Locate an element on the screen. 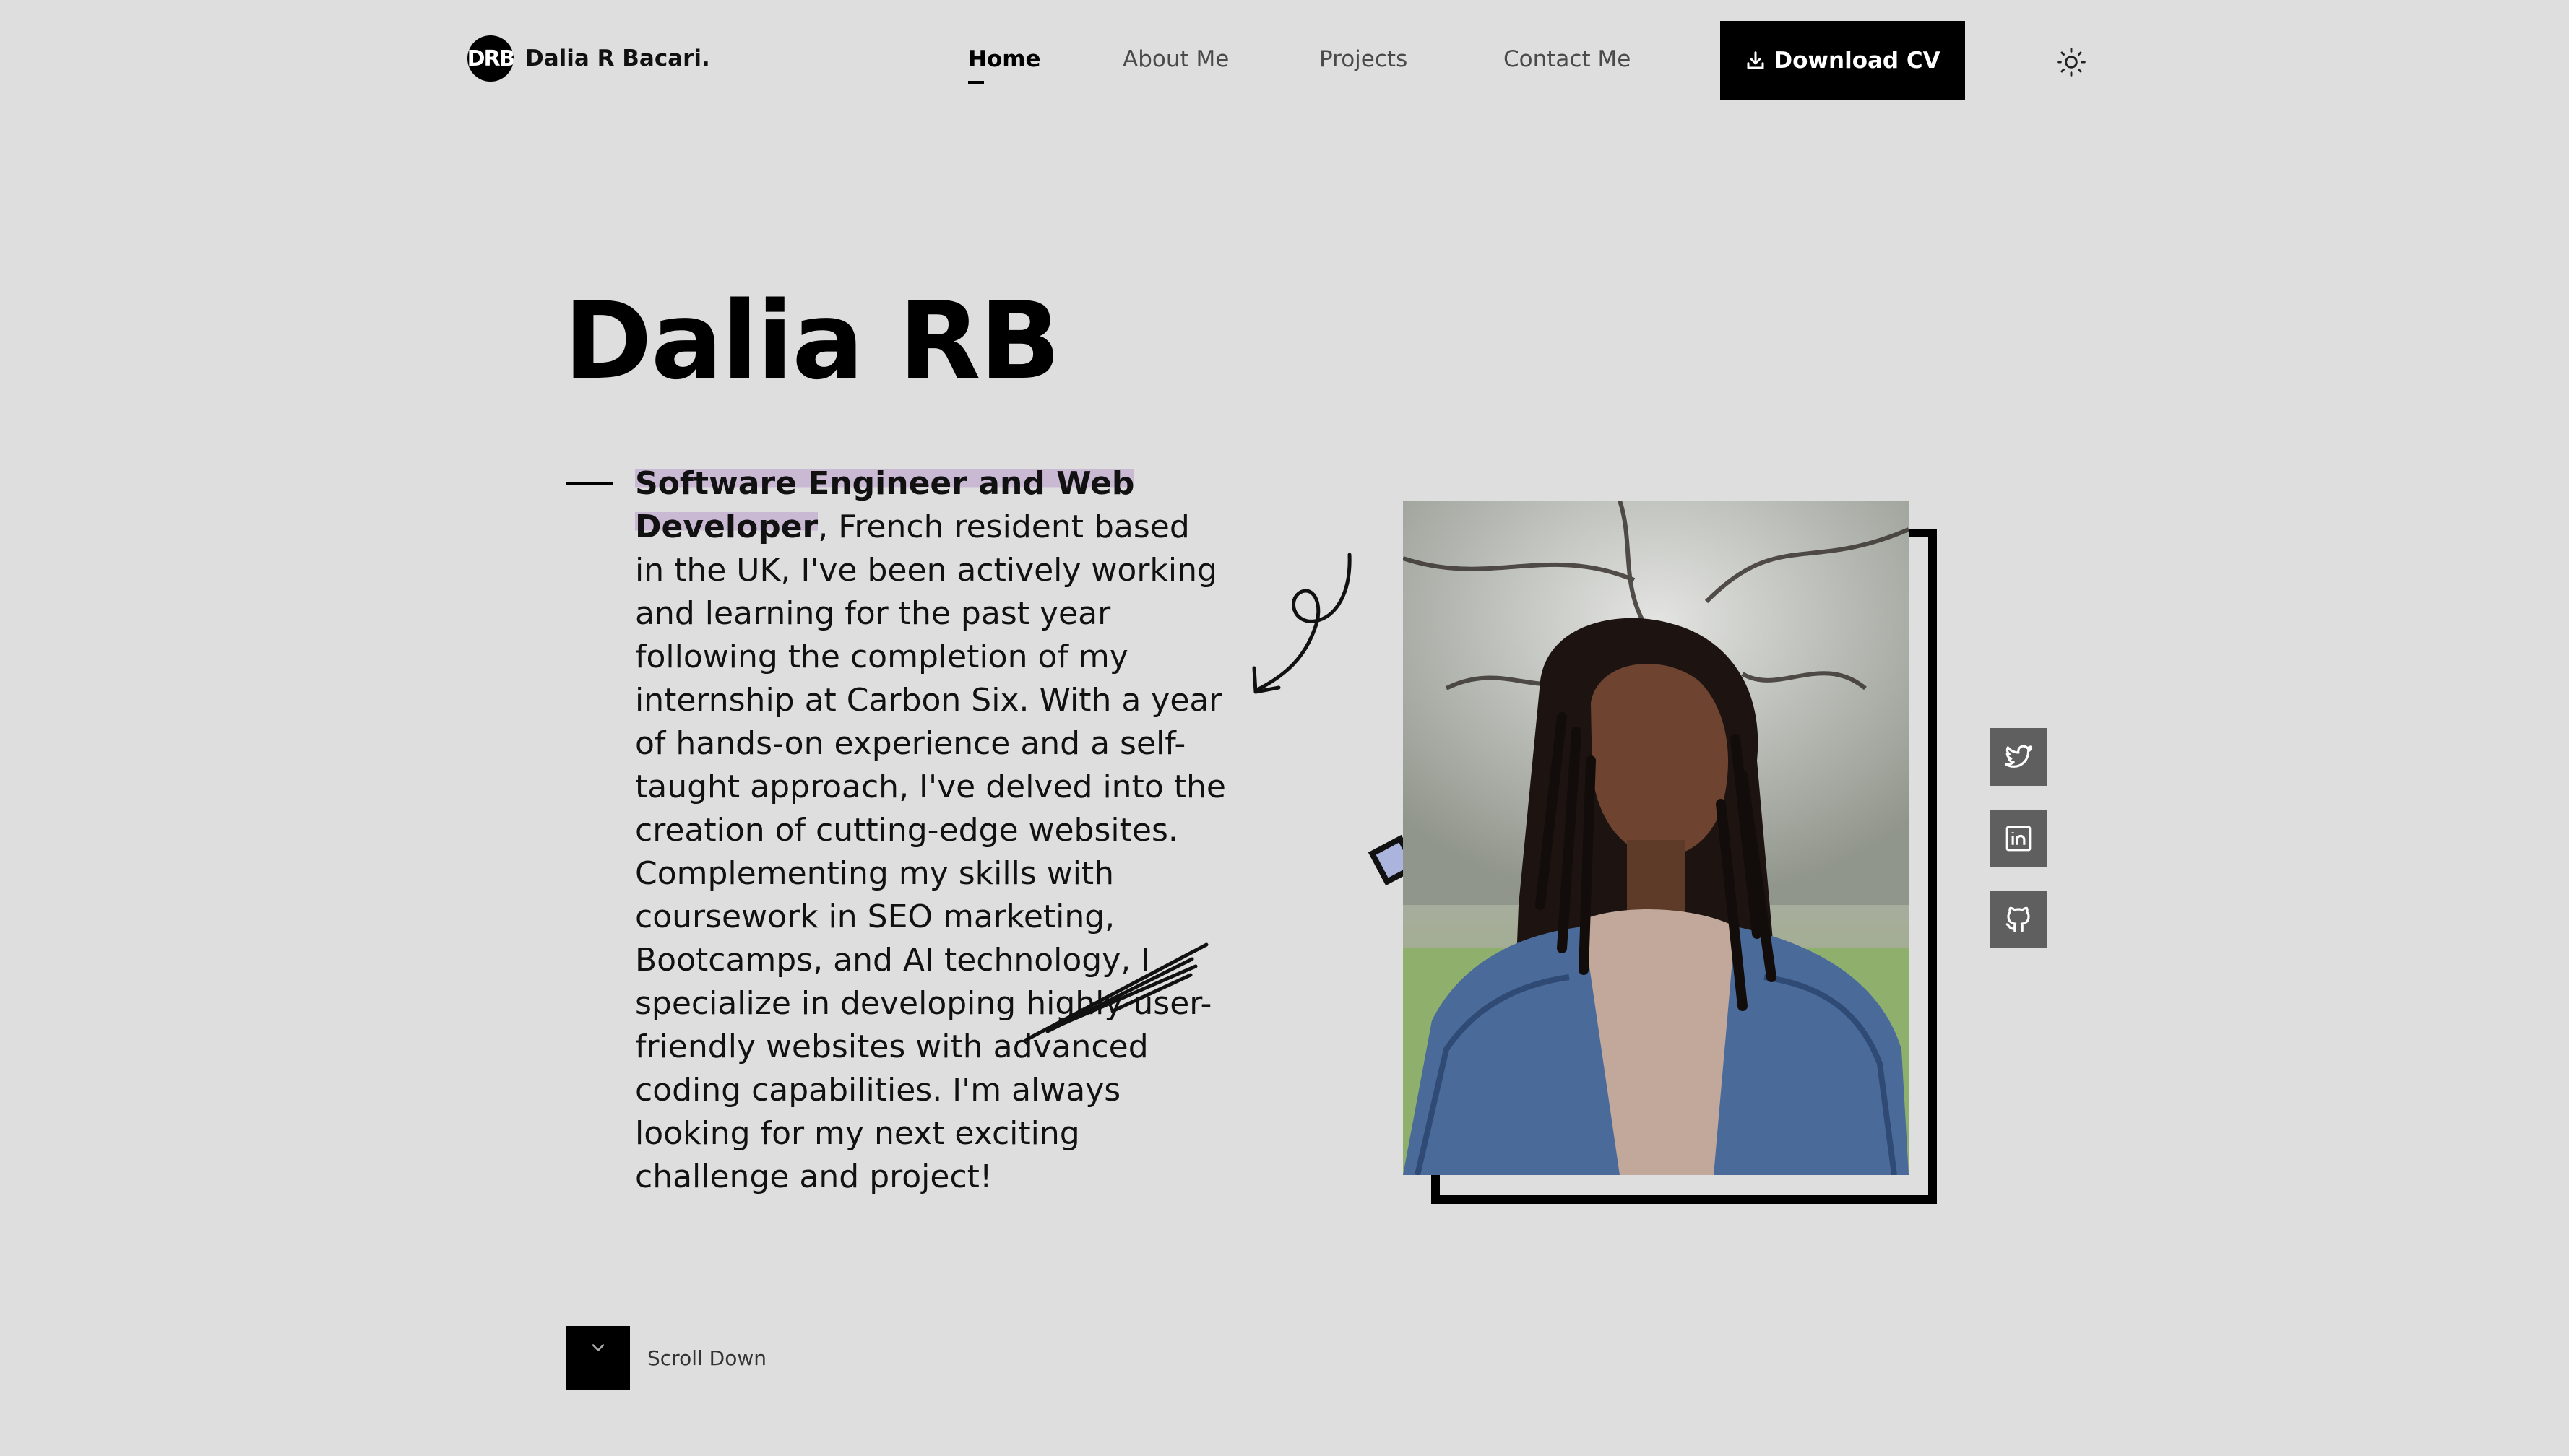 The image size is (2569, 1456). profile-photo is located at coordinates (1656, 837).